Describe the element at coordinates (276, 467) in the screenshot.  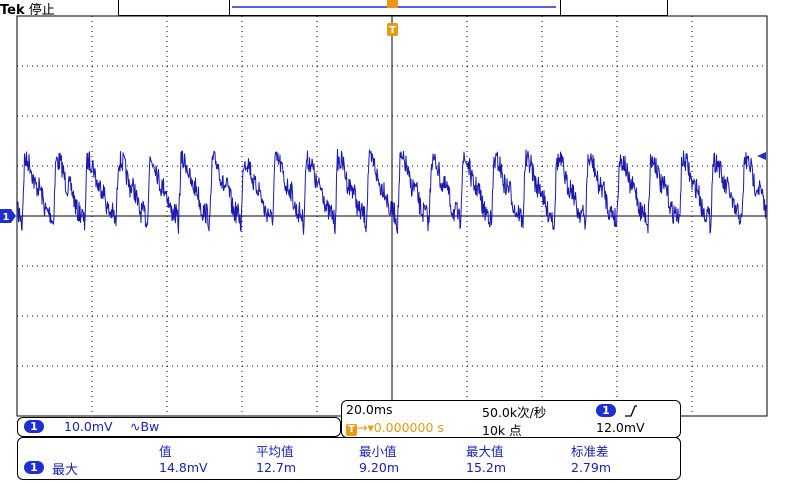
I see `meas-mean: 12.7m` at that location.